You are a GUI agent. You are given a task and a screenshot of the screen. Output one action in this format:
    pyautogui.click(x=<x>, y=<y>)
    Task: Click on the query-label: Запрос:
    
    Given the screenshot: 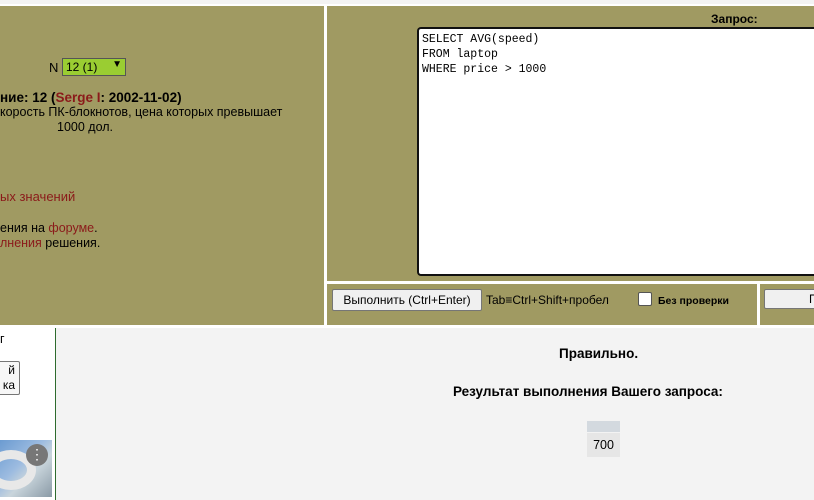 What is the action you would take?
    pyautogui.click(x=734, y=19)
    